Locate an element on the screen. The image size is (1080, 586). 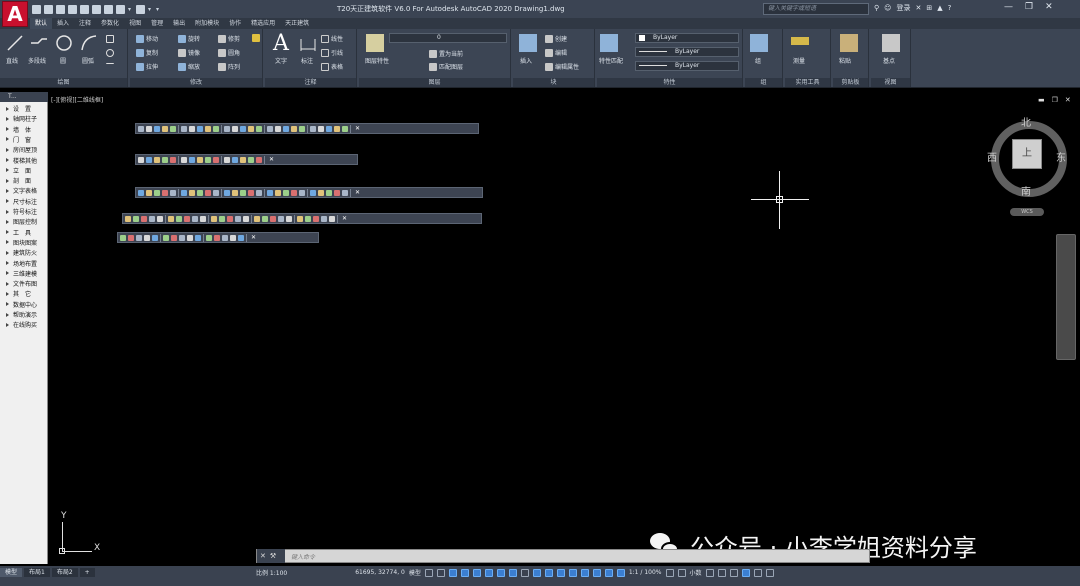
line-tool-label: 直线 is located at coordinates (12, 60).